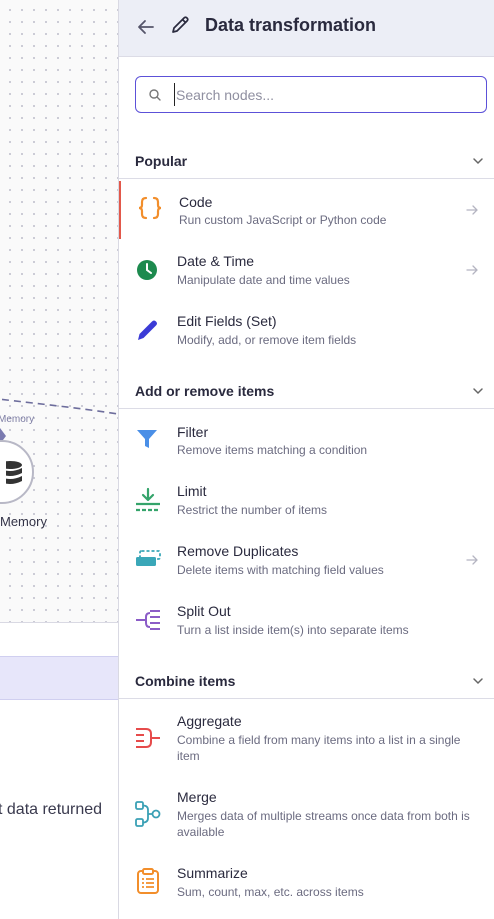  Describe the element at coordinates (212, 873) in the screenshot. I see `node-name: Summarize` at that location.